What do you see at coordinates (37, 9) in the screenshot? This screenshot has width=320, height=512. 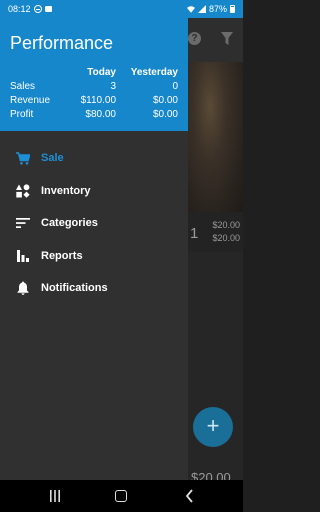 I see `do-not-disturb-icon` at bounding box center [37, 9].